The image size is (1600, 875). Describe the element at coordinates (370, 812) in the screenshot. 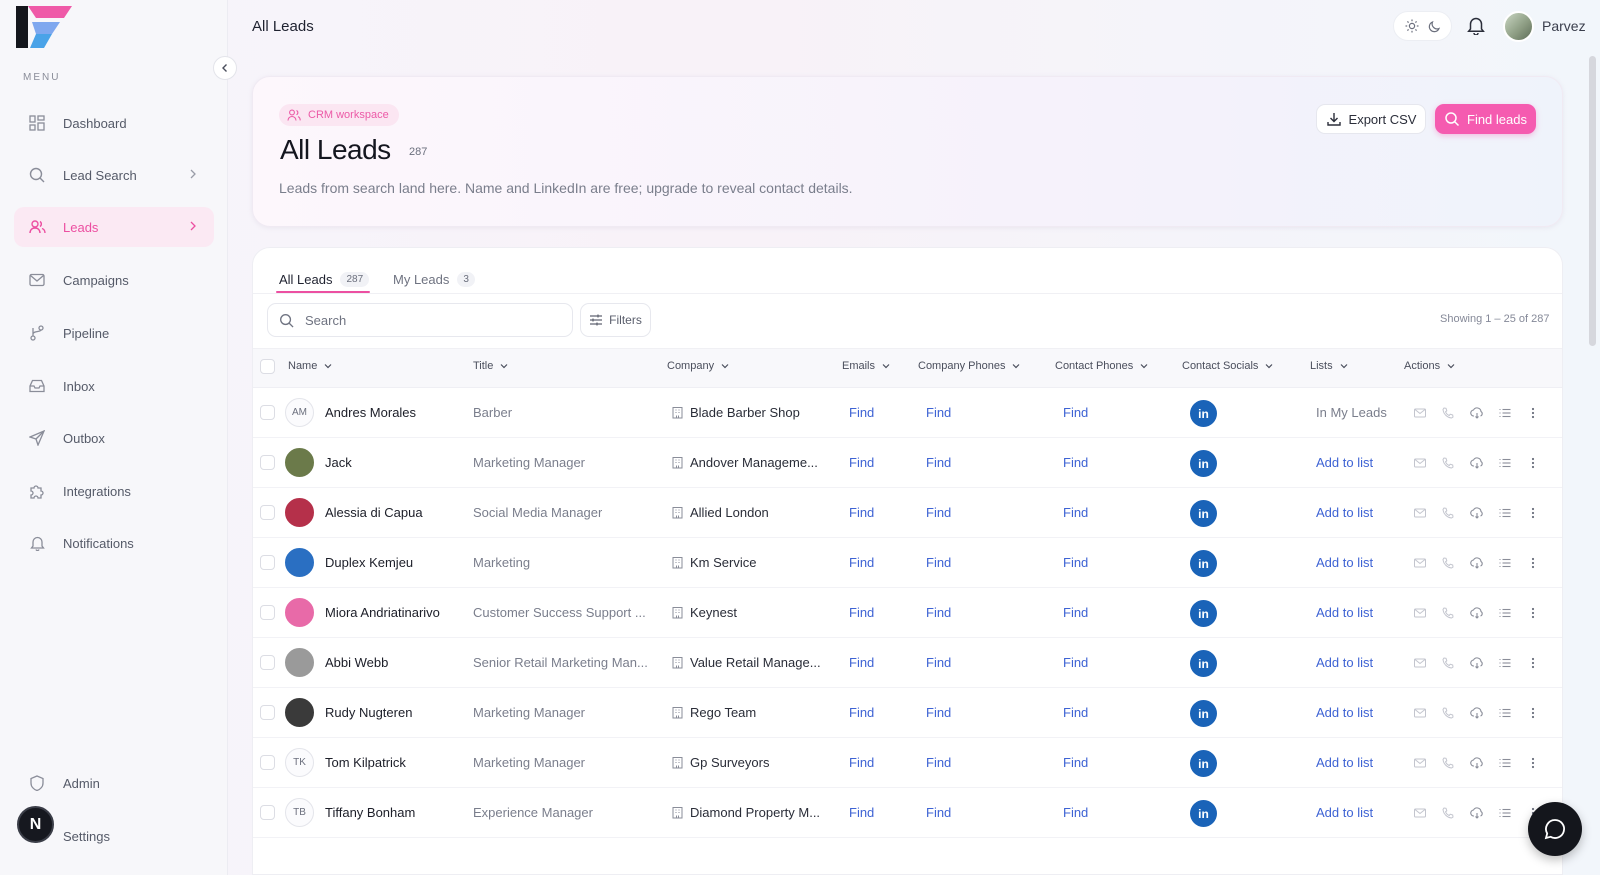

I see `lead-name: Tiffany Bonham` at that location.